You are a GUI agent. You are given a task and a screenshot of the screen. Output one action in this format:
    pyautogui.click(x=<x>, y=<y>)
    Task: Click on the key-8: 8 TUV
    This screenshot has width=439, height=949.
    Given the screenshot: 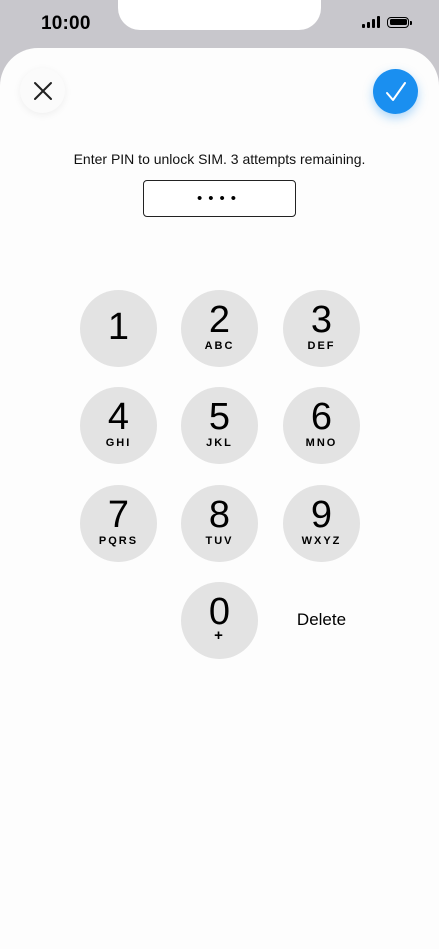 What is the action you would take?
    pyautogui.click(x=219, y=523)
    